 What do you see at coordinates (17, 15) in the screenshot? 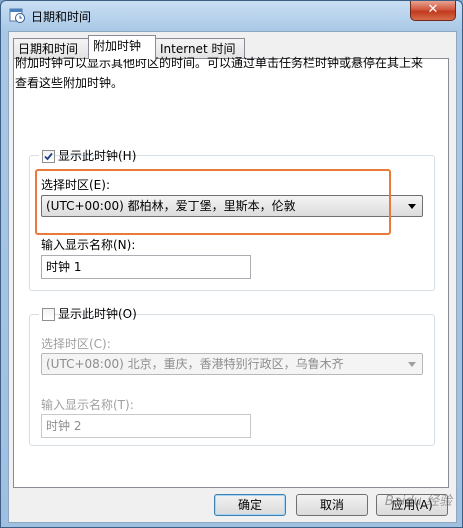
I see `clock-calendar-icon` at bounding box center [17, 15].